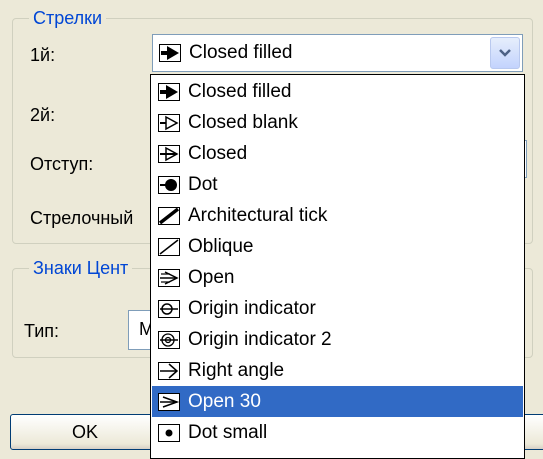  I want to click on first-arrow-combo-value: Closed filled, so click(226, 53).